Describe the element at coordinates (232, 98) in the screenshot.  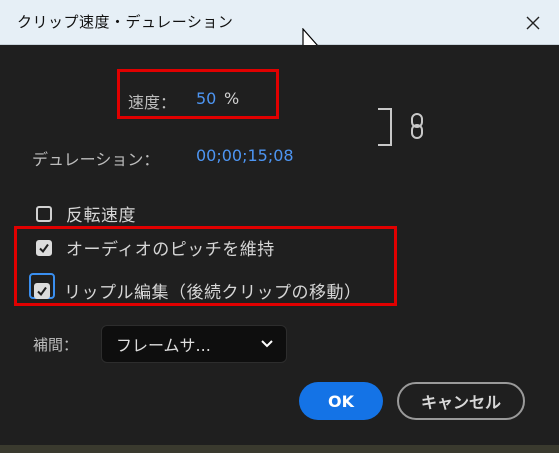
I see `speed-unit: %` at that location.